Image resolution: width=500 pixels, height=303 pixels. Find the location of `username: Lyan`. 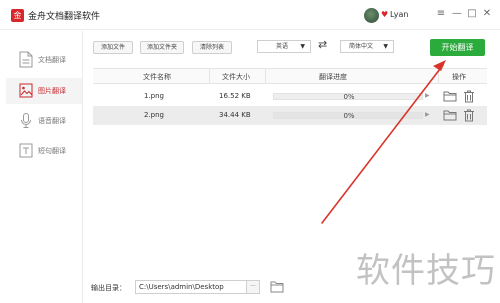

username: Lyan is located at coordinates (399, 14).